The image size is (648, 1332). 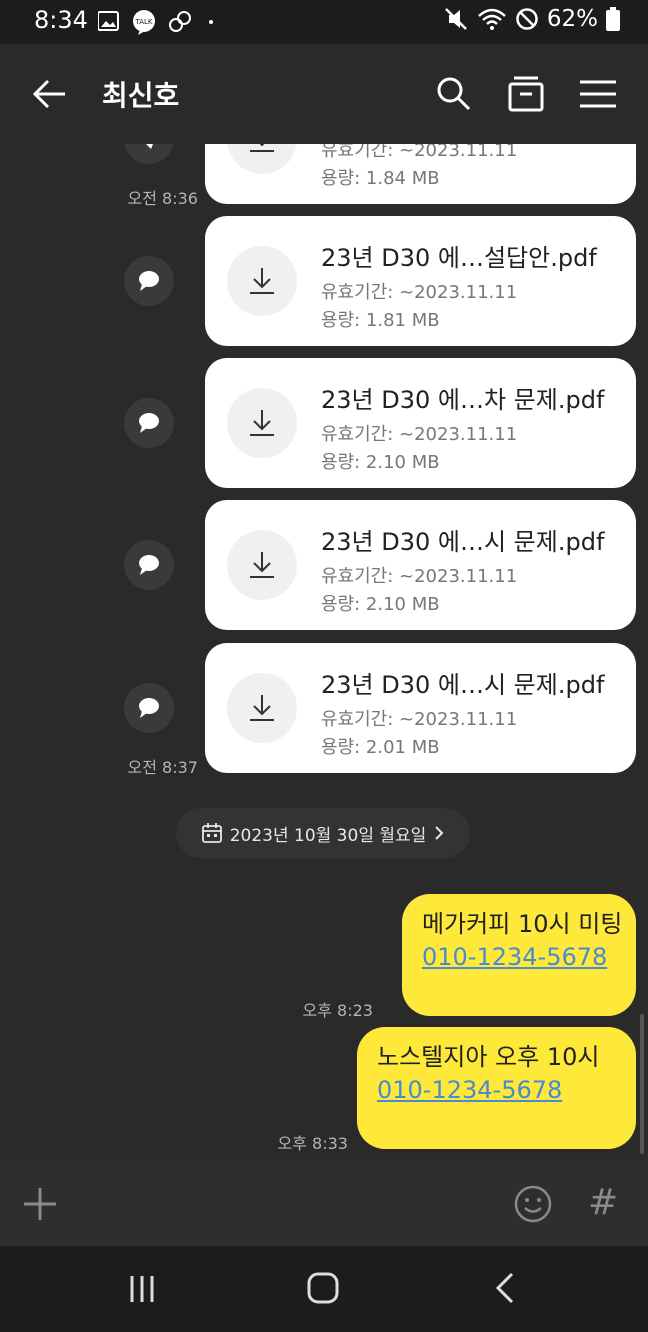 I want to click on file-name: 23년 D30 에…차 문제.pdf, so click(x=463, y=400).